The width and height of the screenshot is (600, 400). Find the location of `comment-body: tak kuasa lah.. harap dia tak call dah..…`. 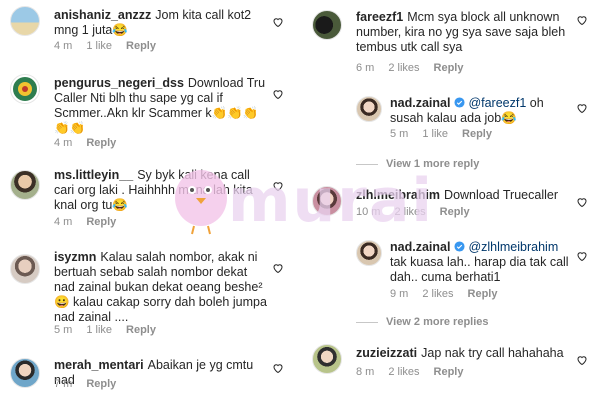

comment-body: tak kuasa lah.. harap dia tak call dah..… is located at coordinates (479, 269).